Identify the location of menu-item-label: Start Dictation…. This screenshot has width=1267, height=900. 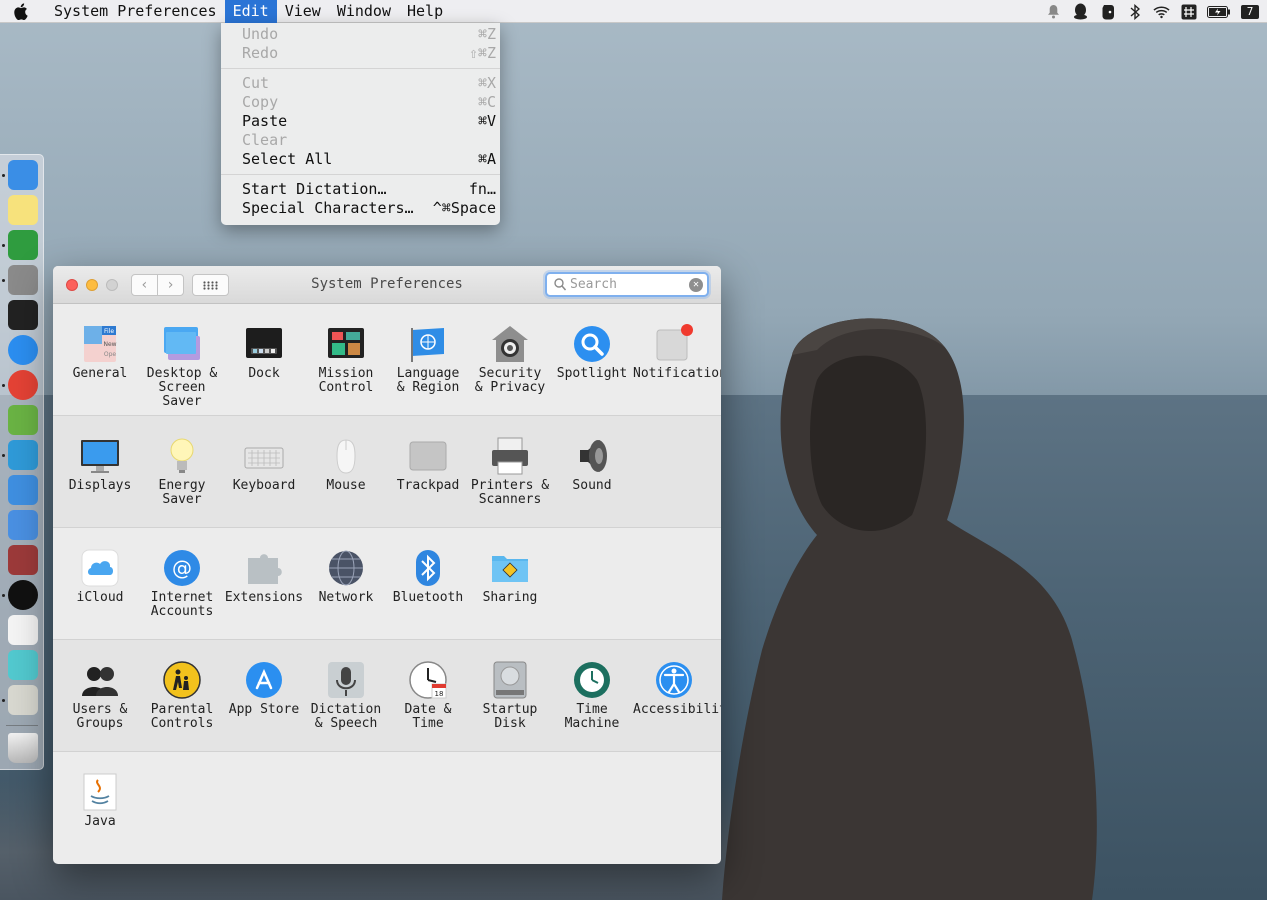
(314, 189).